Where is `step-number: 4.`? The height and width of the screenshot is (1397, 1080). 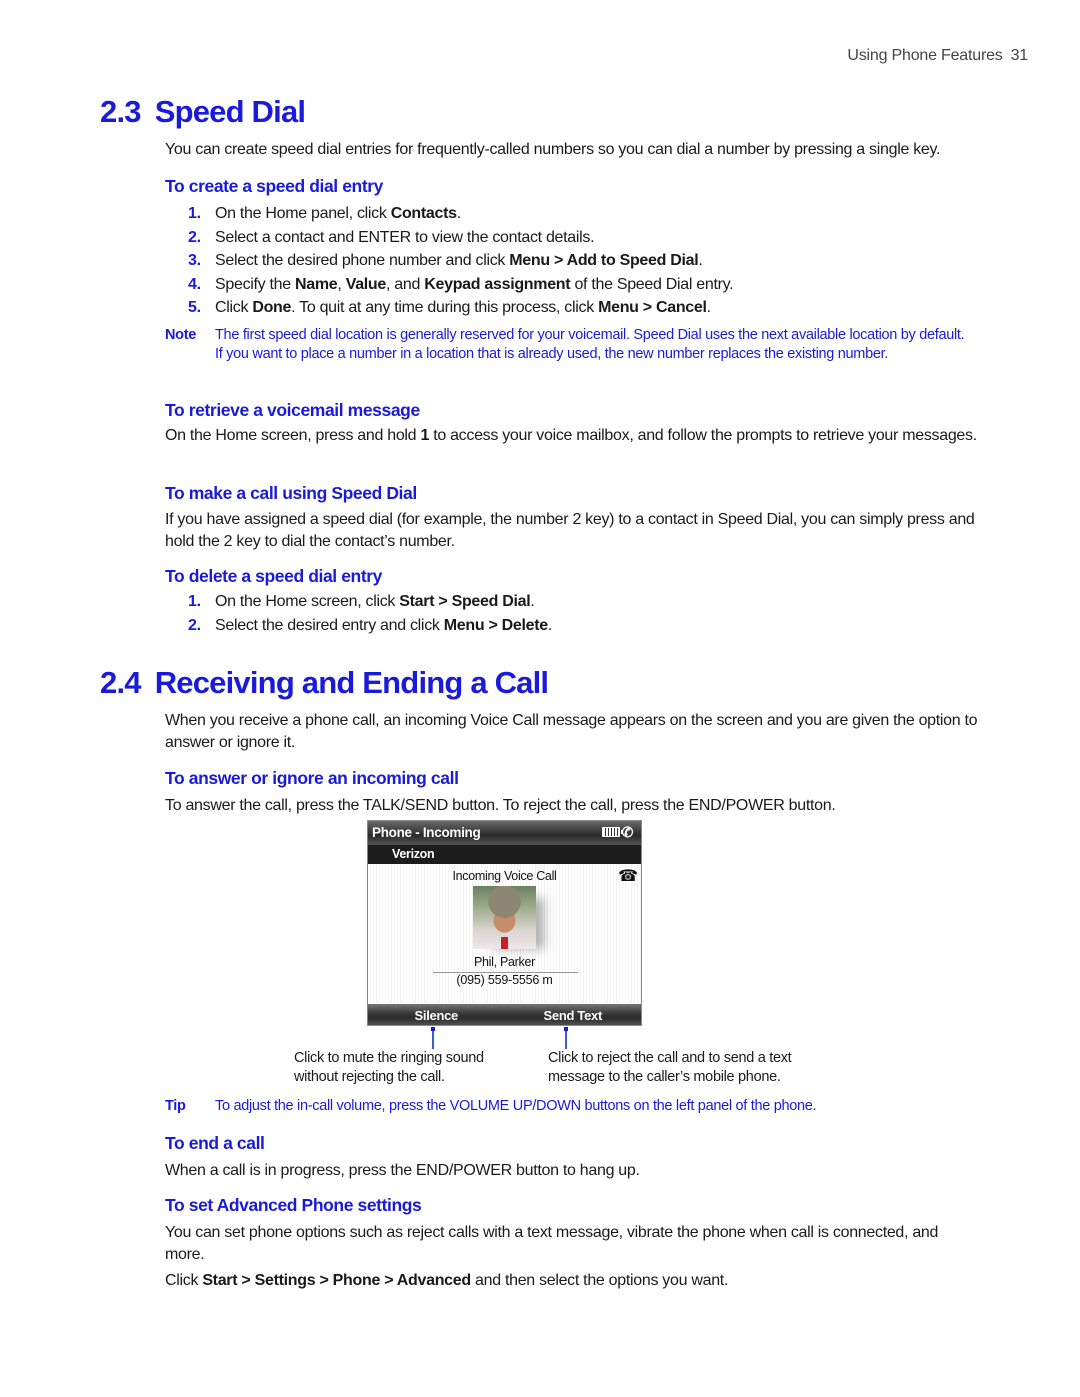 step-number: 4. is located at coordinates (194, 284).